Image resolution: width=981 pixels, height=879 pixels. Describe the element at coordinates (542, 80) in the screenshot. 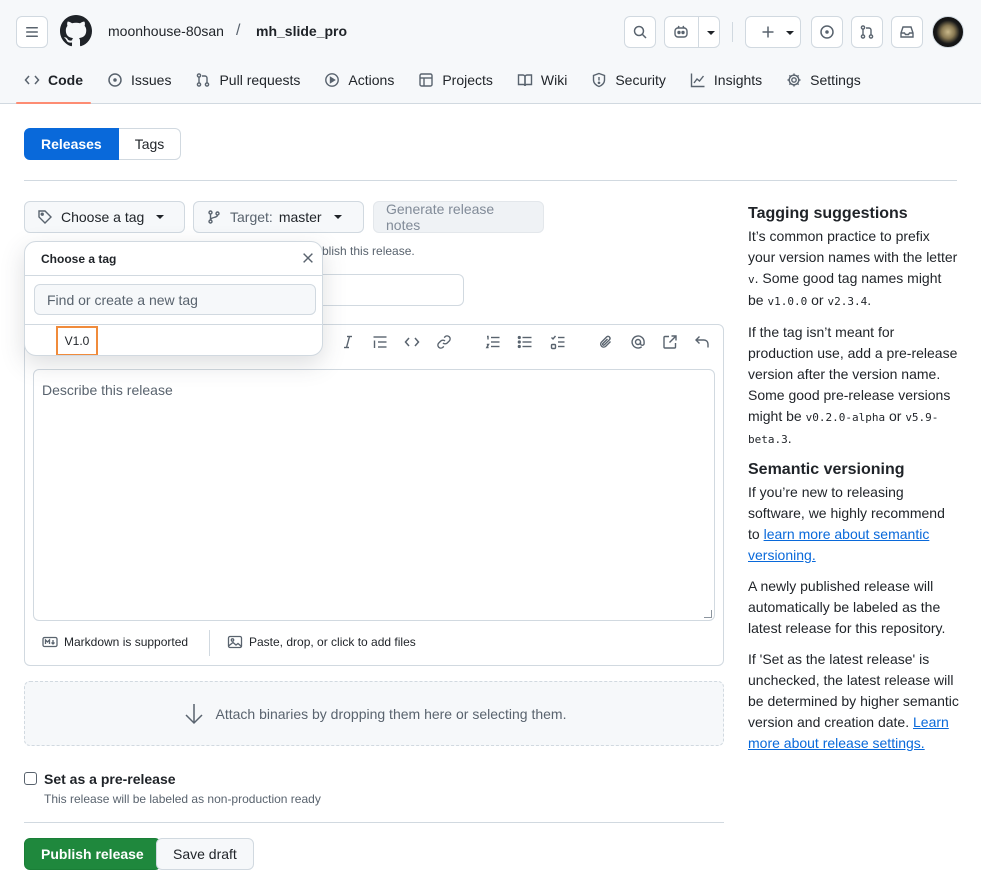

I see `tab-wiki: Wiki` at that location.